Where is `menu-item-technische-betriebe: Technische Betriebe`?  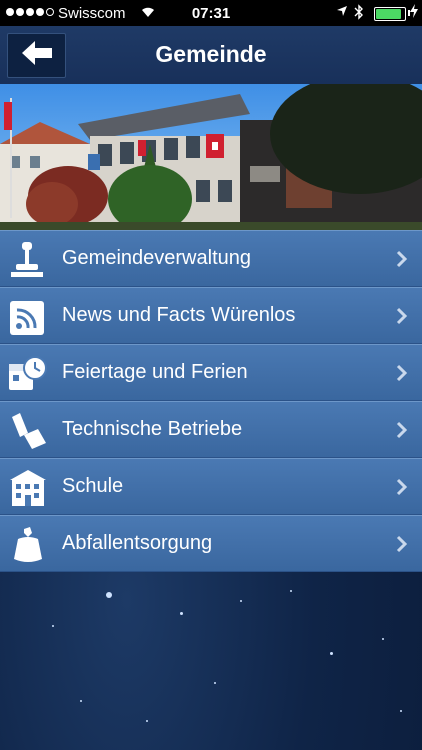
menu-item-technische-betriebe: Technische Betriebe is located at coordinates (211, 429).